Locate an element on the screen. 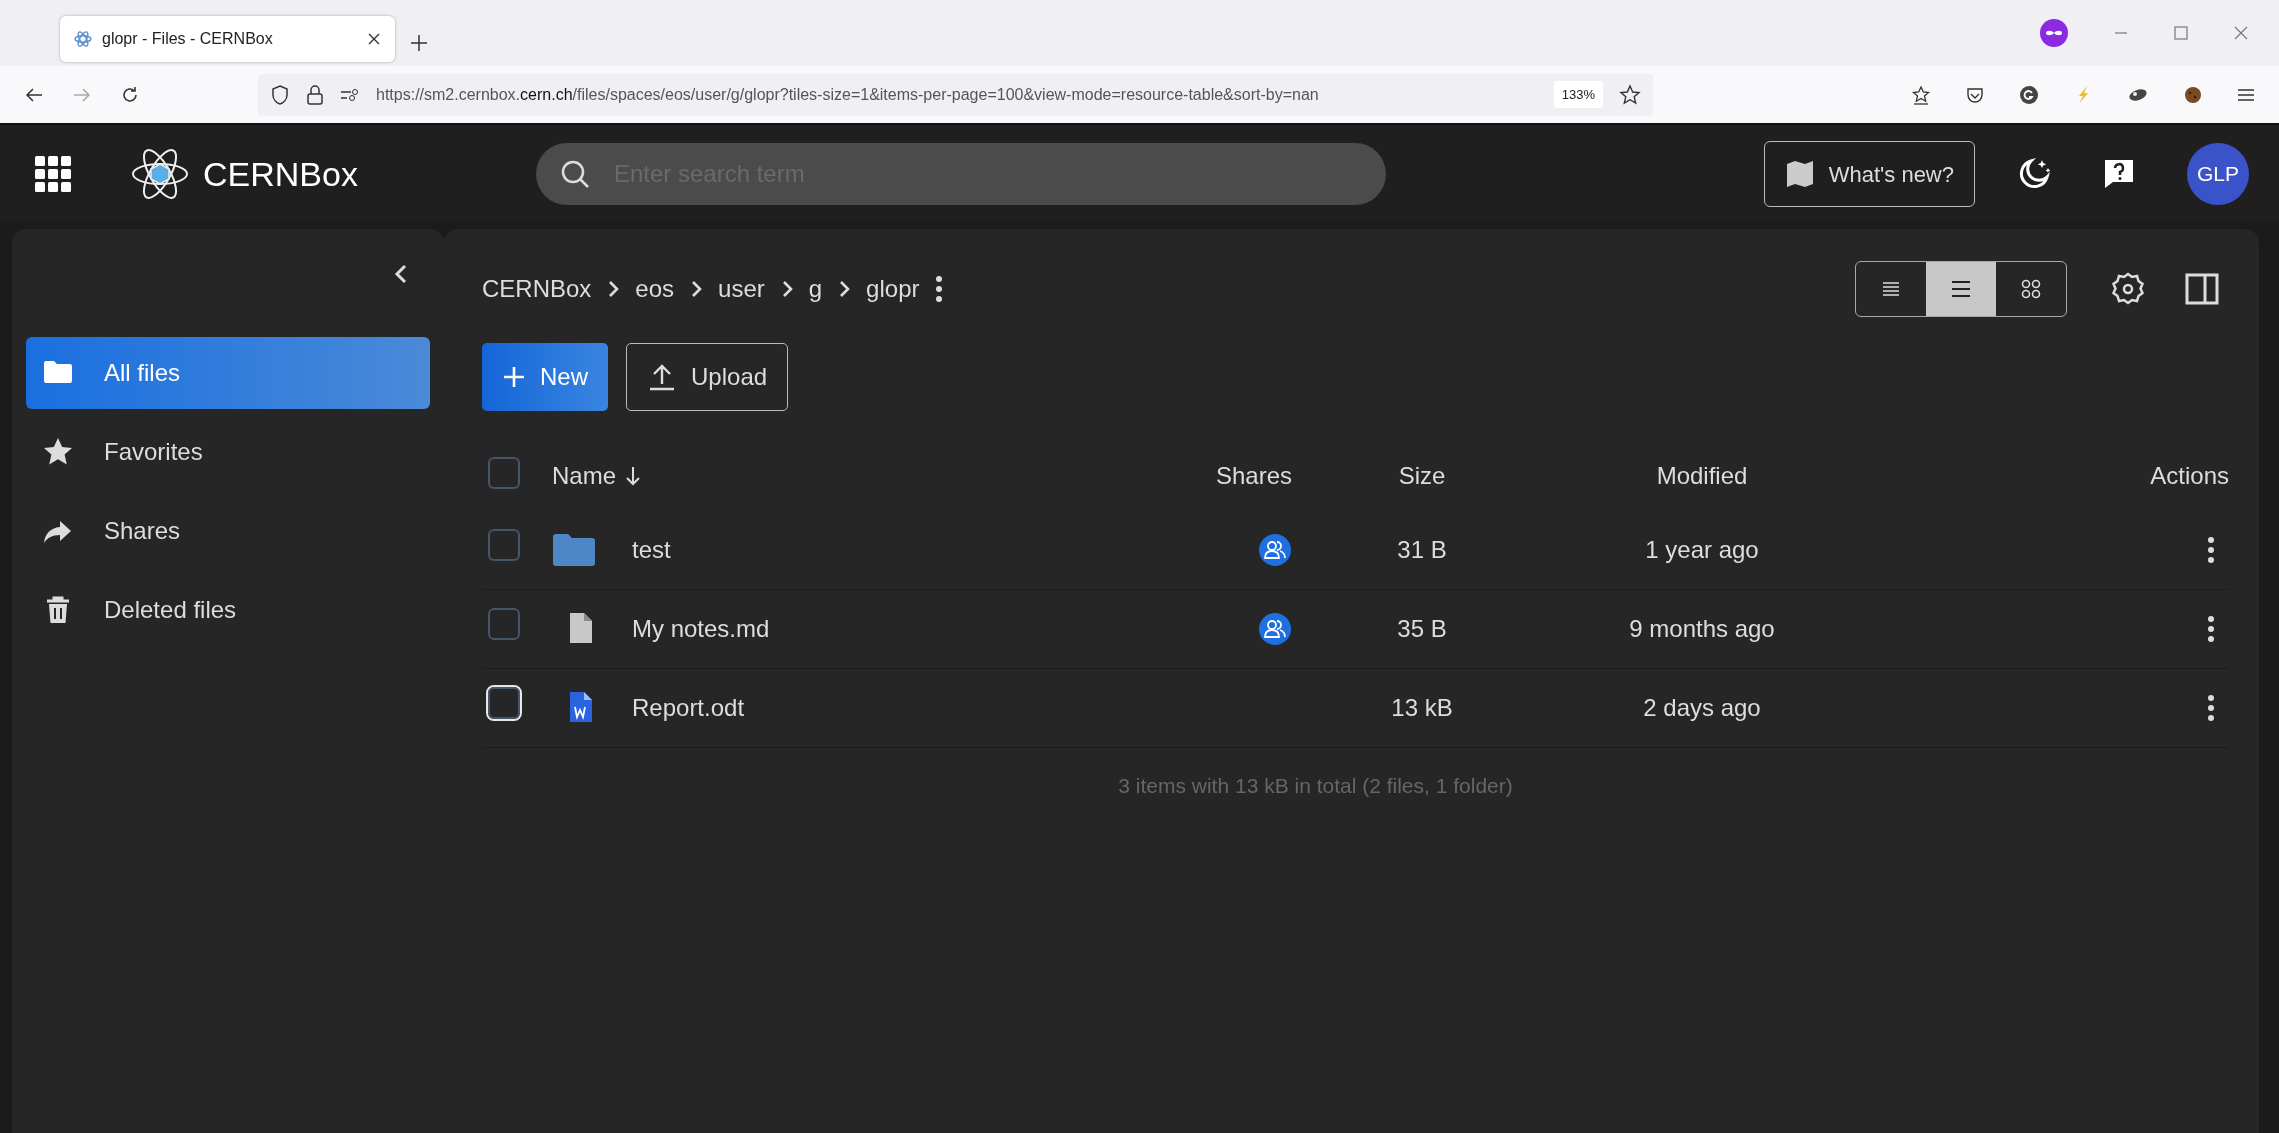 Image resolution: width=2279 pixels, height=1133 pixels. moon-icon is located at coordinates (2034, 174).